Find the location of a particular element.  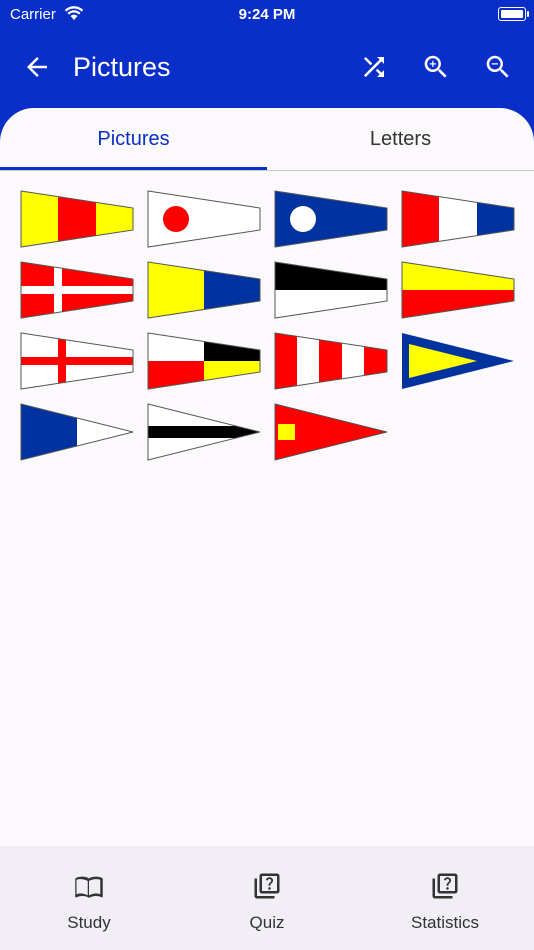

shuffle-icon is located at coordinates (374, 67).